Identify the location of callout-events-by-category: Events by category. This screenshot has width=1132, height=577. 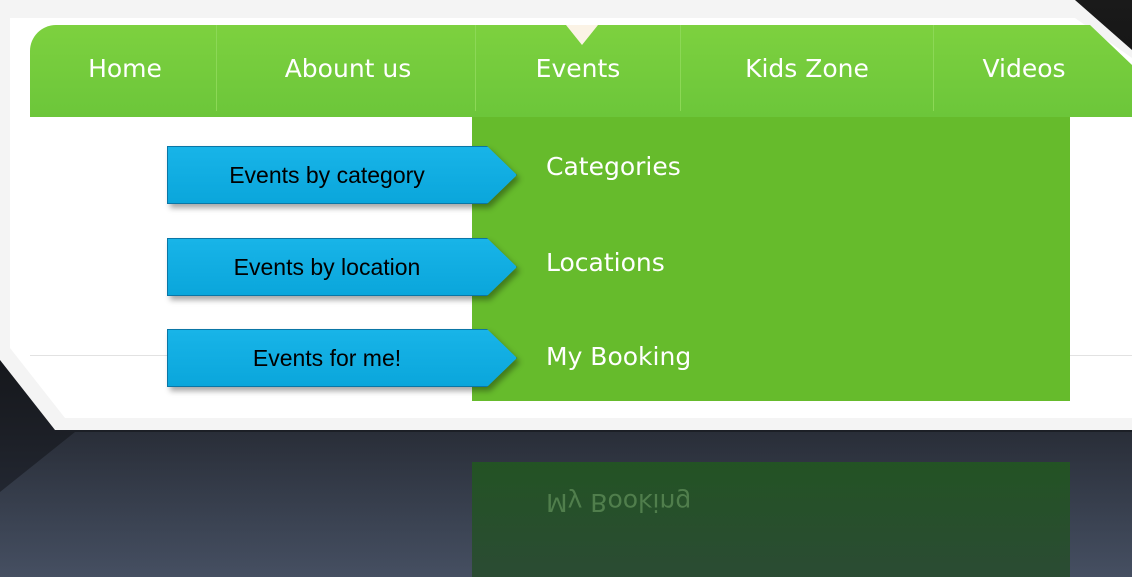
(342, 175).